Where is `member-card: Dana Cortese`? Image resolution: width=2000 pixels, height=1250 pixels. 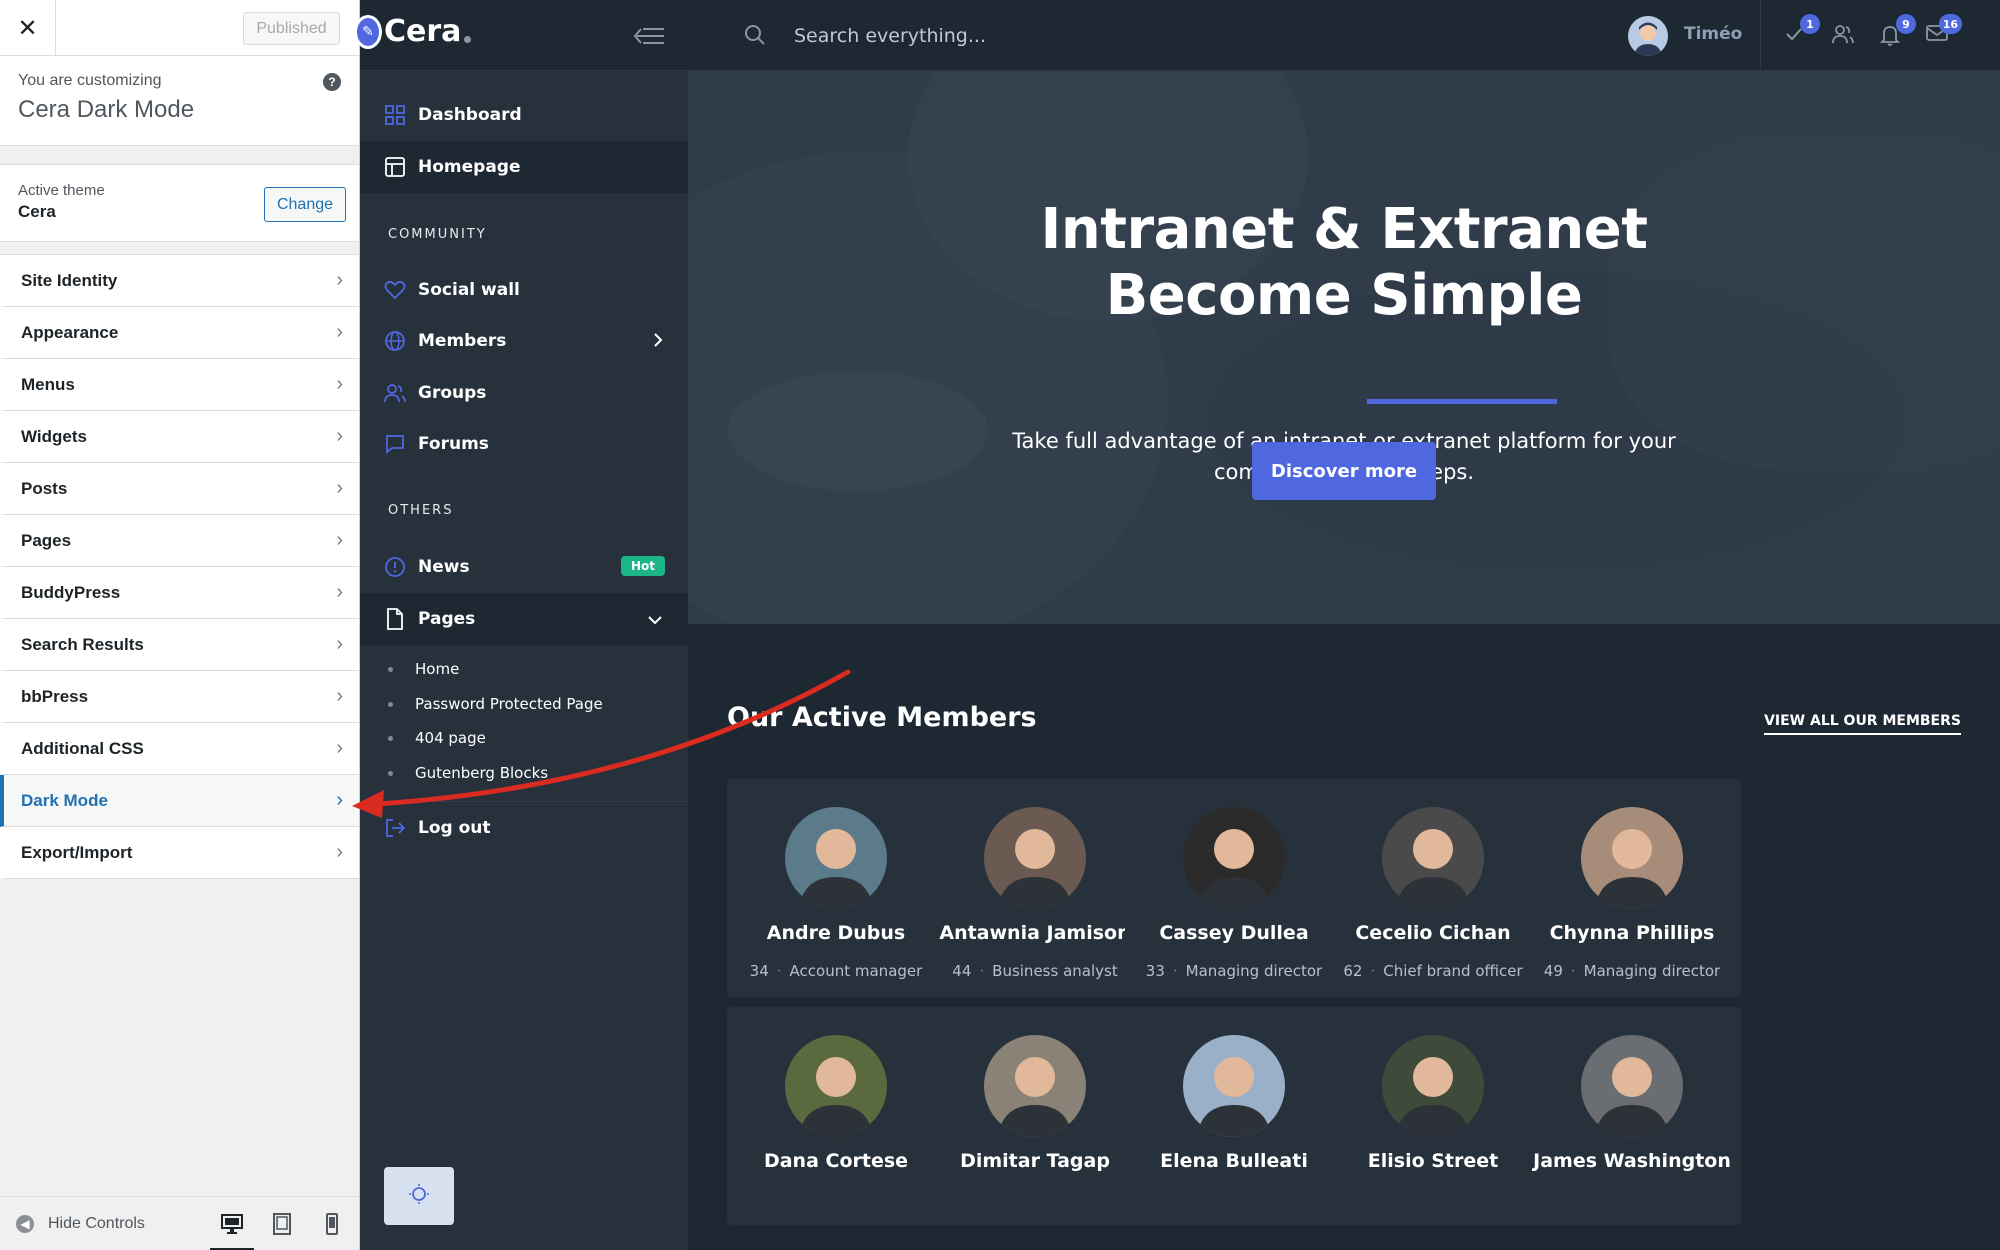
member-card: Dana Cortese is located at coordinates (836, 1116).